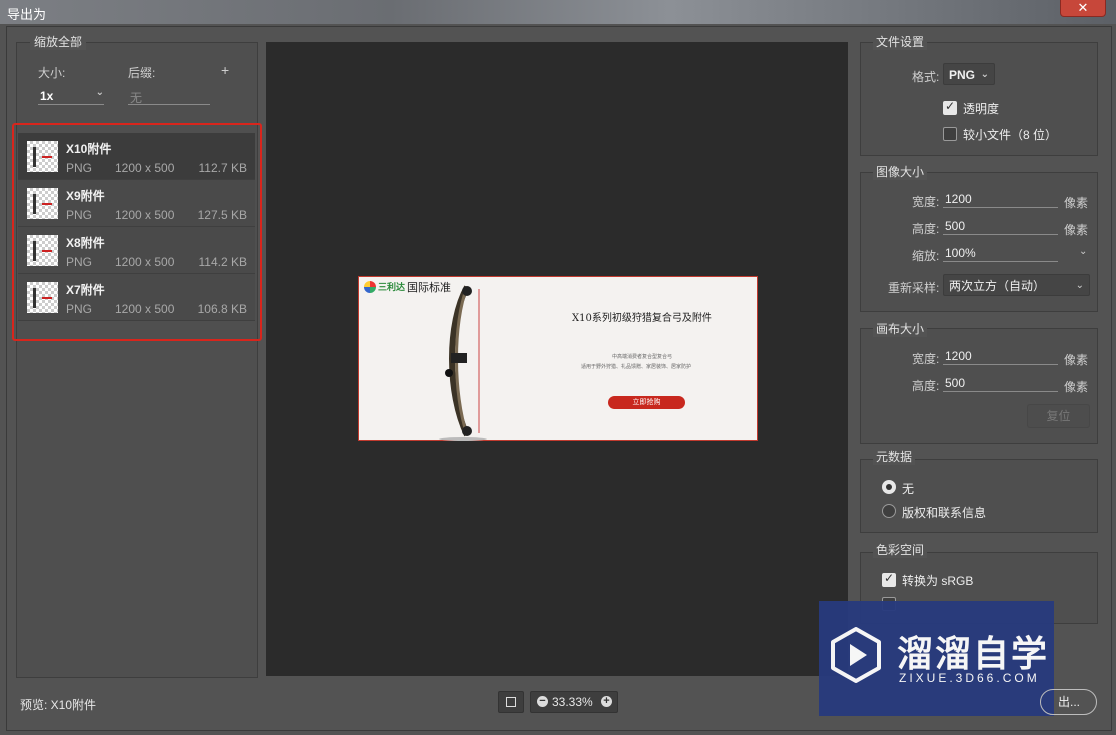 The width and height of the screenshot is (1116, 735). I want to click on zoom-control: − 33.33% +, so click(574, 702).